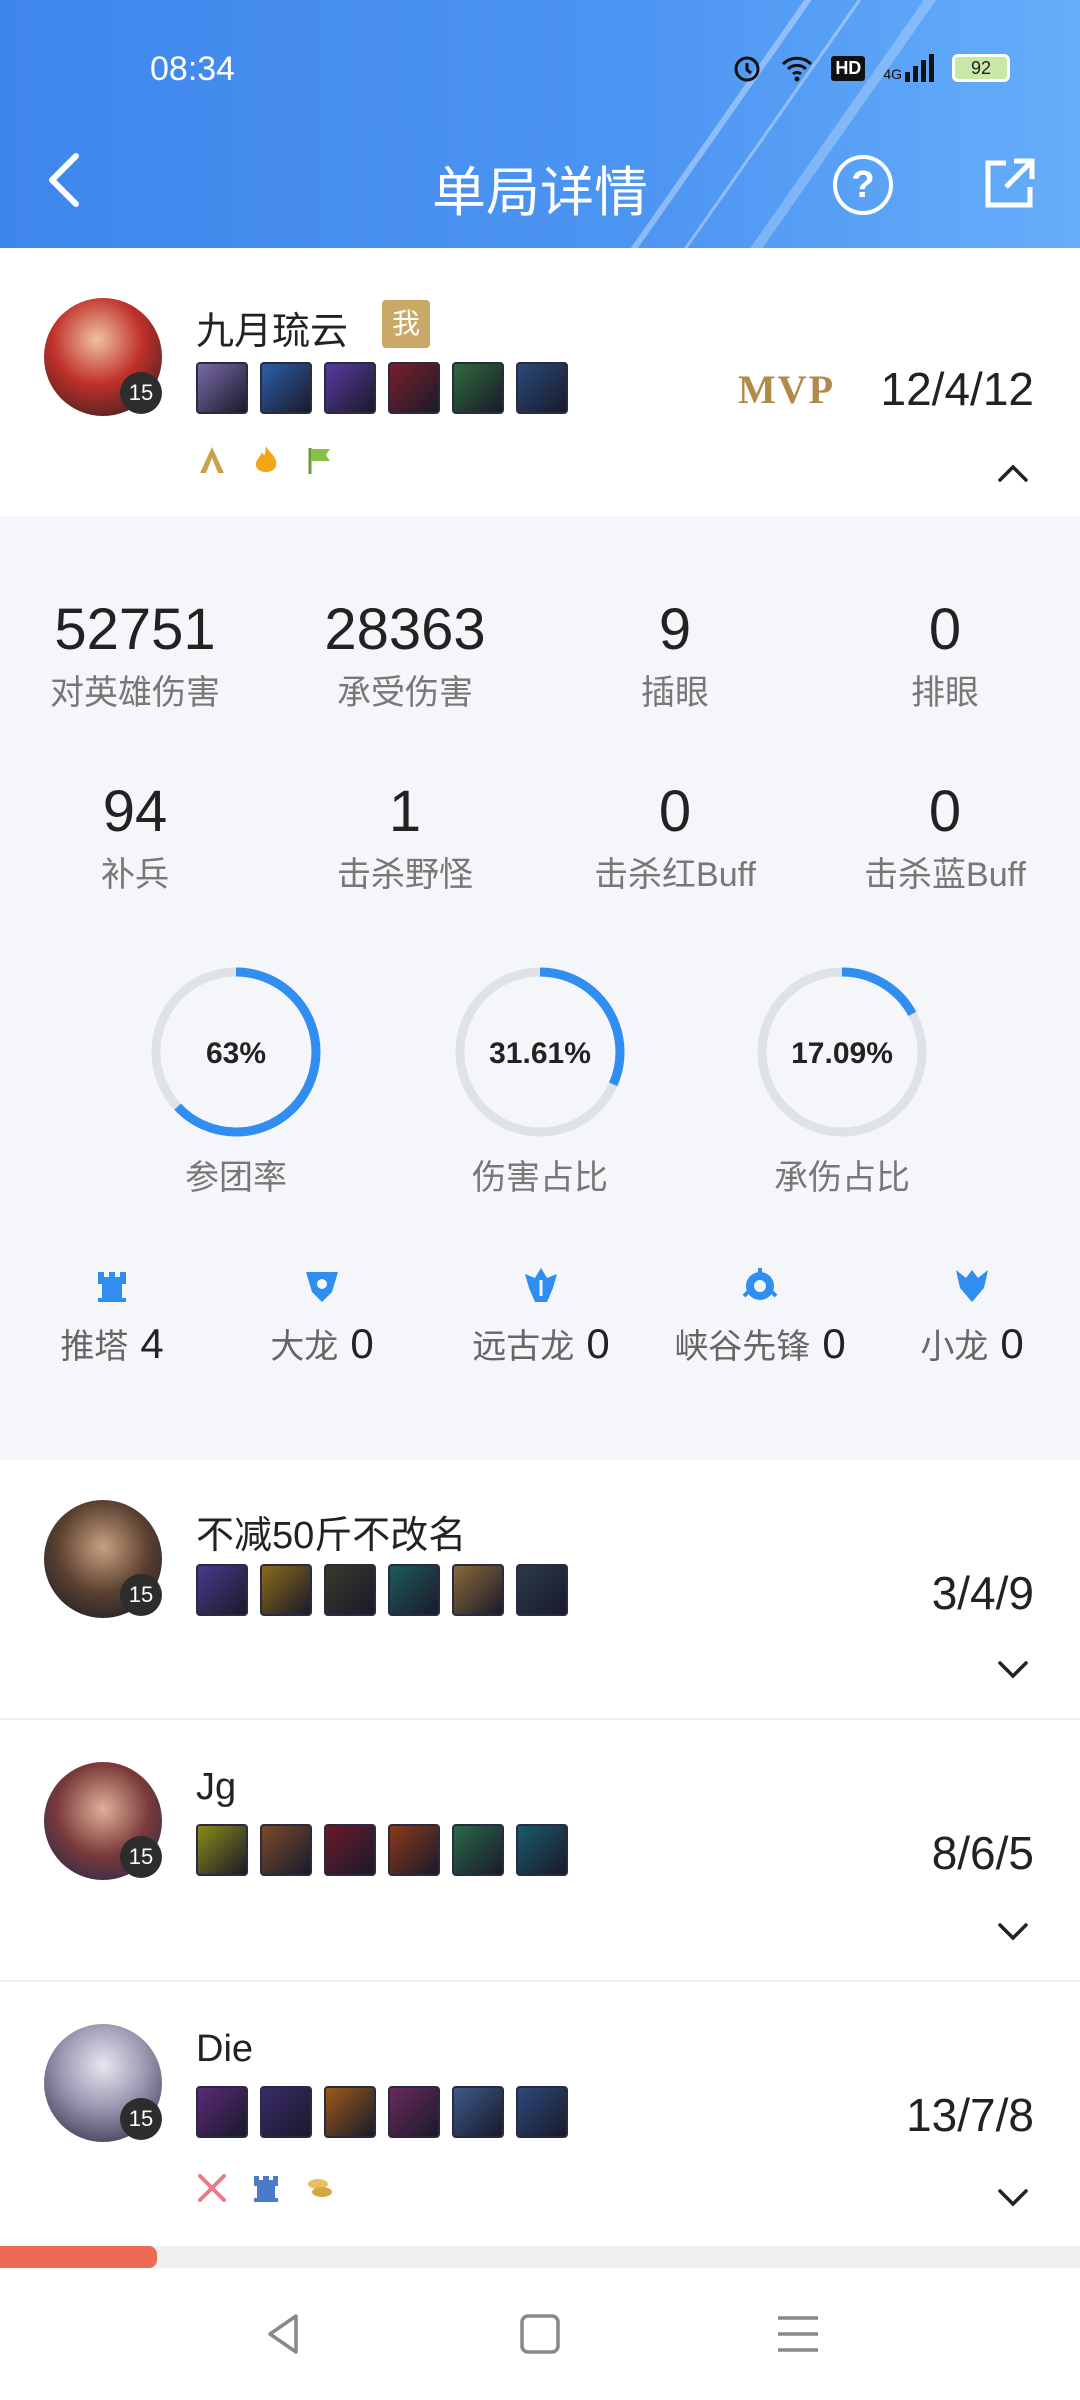 The width and height of the screenshot is (1080, 2400). I want to click on ring-damage-share: 31.61% 伤害占比, so click(540, 1080).